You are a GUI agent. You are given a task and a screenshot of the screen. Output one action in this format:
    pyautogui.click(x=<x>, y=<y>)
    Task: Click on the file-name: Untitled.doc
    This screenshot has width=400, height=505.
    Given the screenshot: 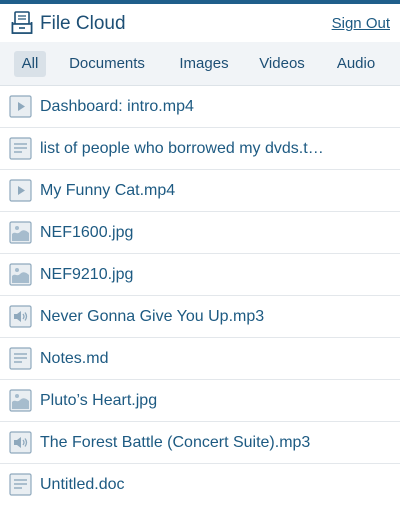 What is the action you would take?
    pyautogui.click(x=82, y=484)
    